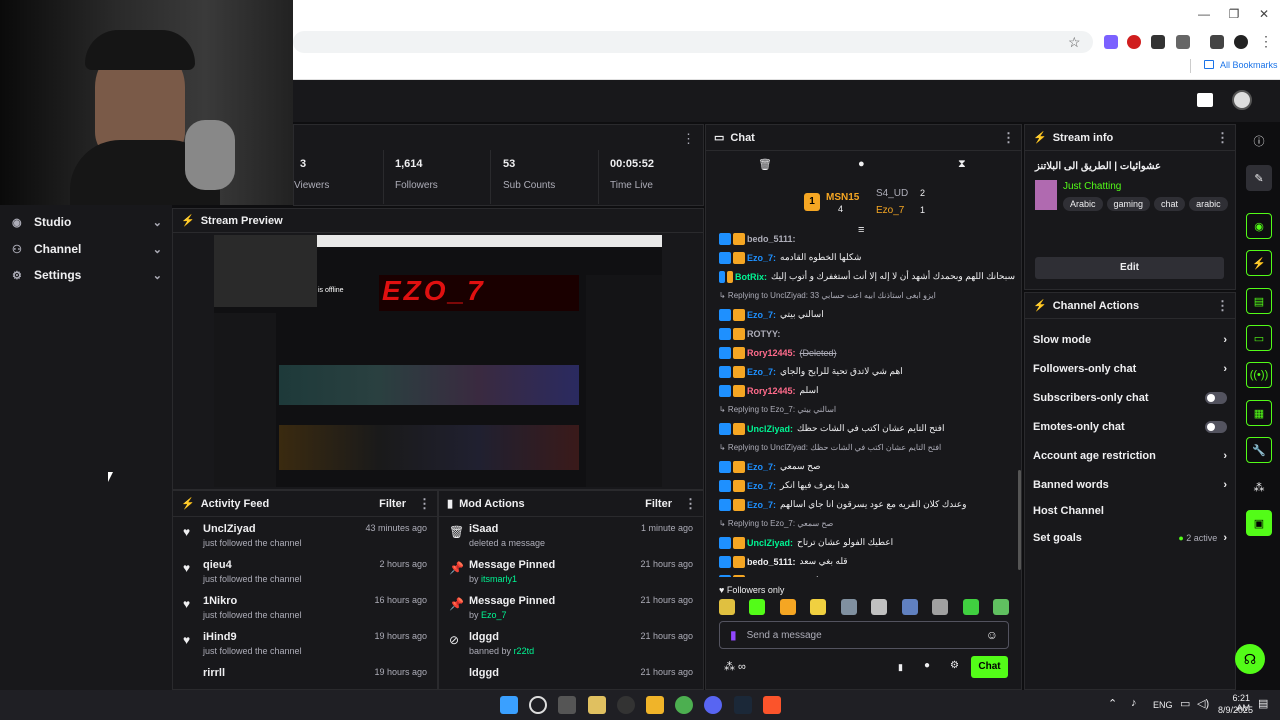  I want to click on chat-username: BotRix:, so click(751, 277).